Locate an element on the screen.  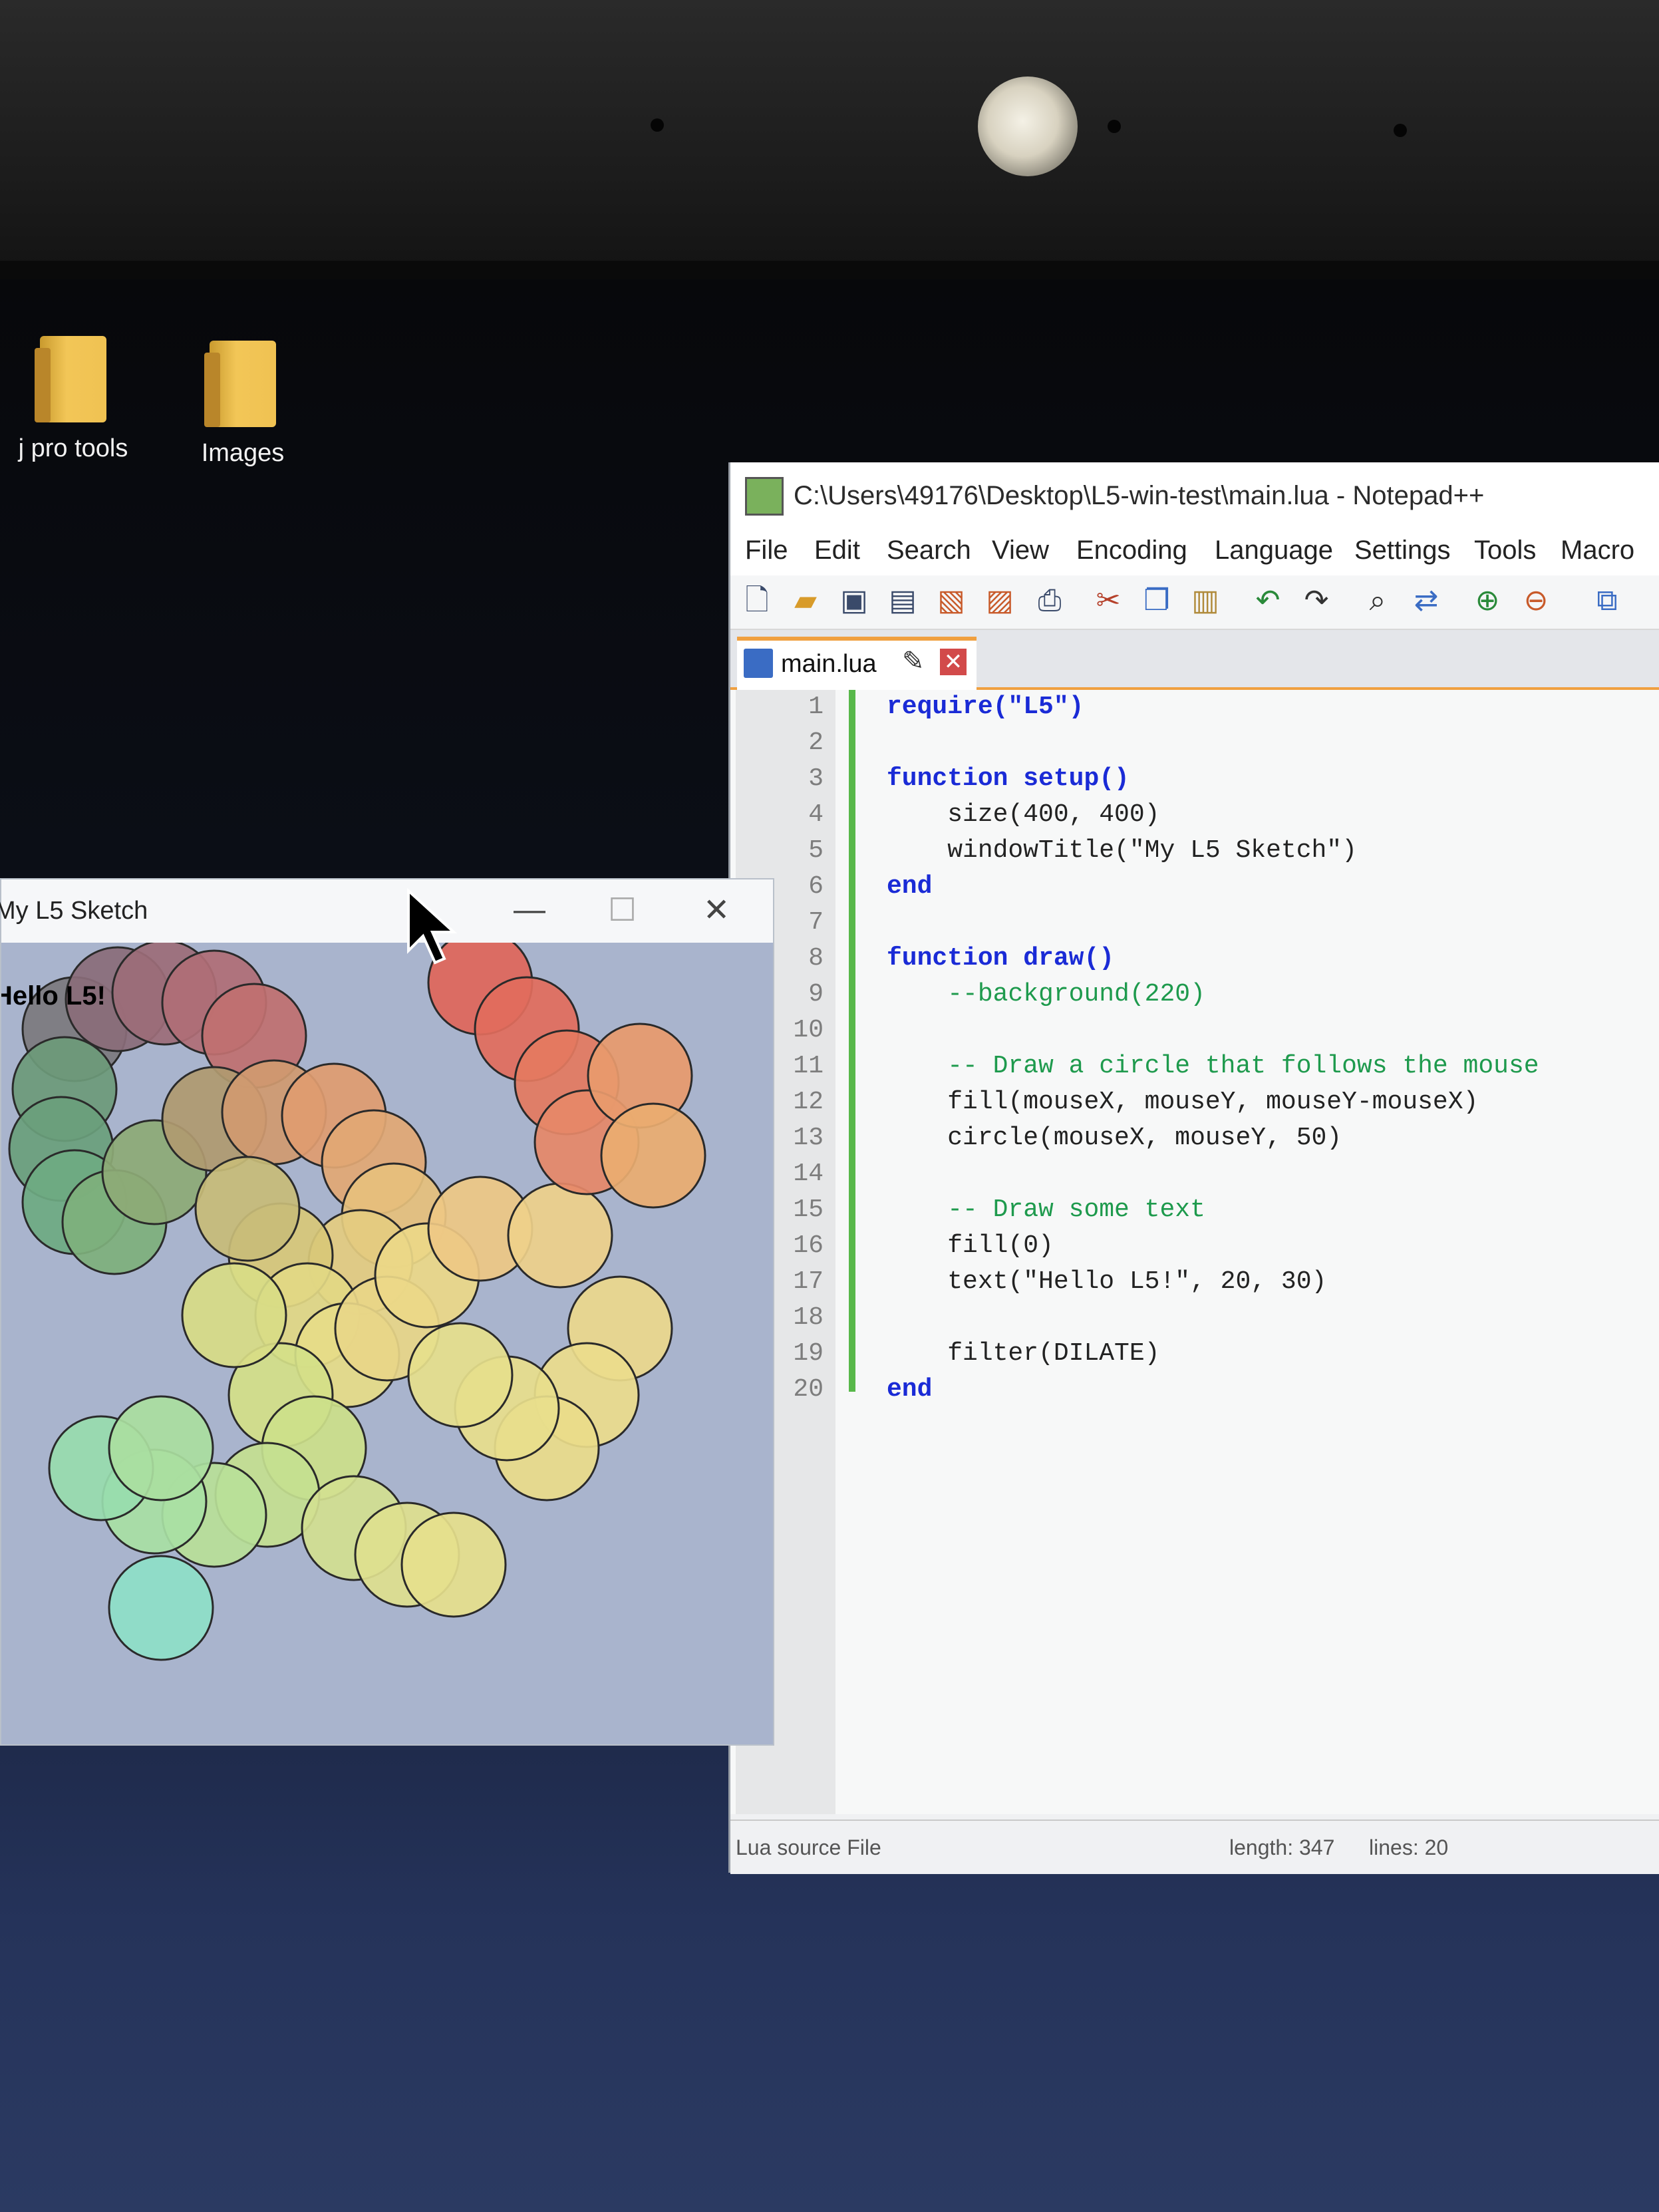
pin-icon: ✎ is located at coordinates (913, 662).